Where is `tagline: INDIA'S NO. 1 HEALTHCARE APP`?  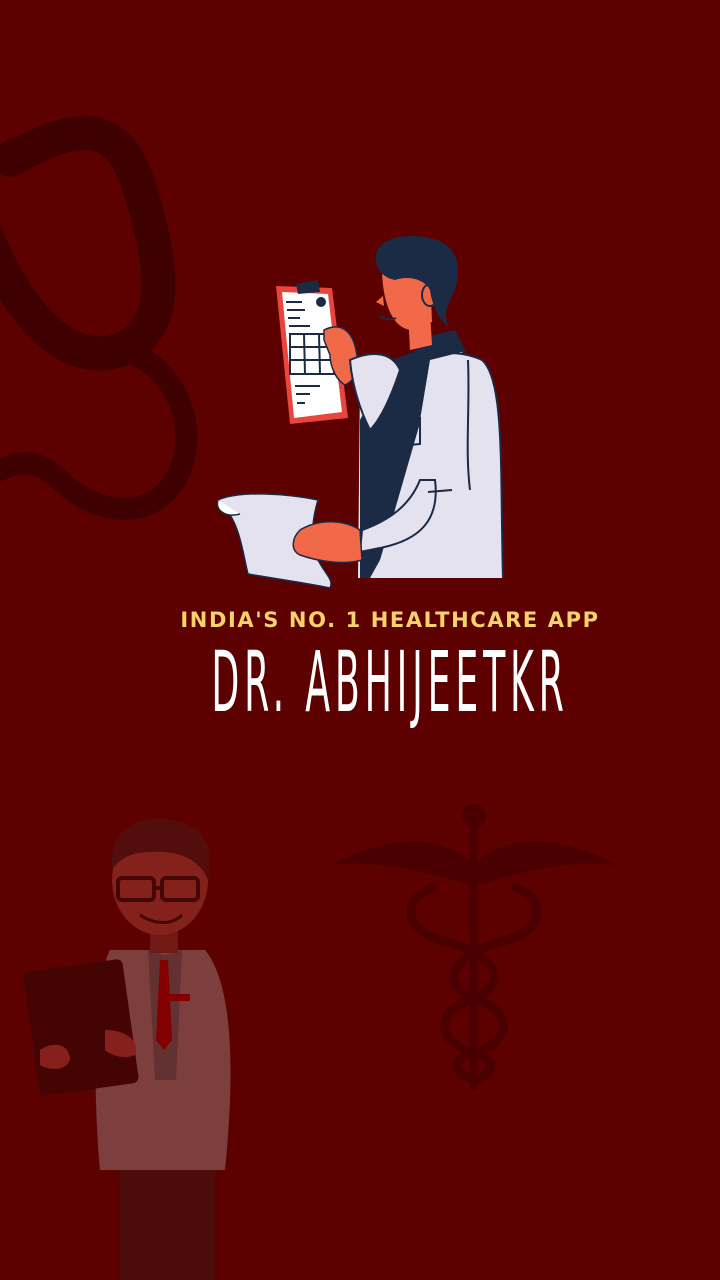 tagline: INDIA'S NO. 1 HEALTHCARE APP is located at coordinates (390, 620).